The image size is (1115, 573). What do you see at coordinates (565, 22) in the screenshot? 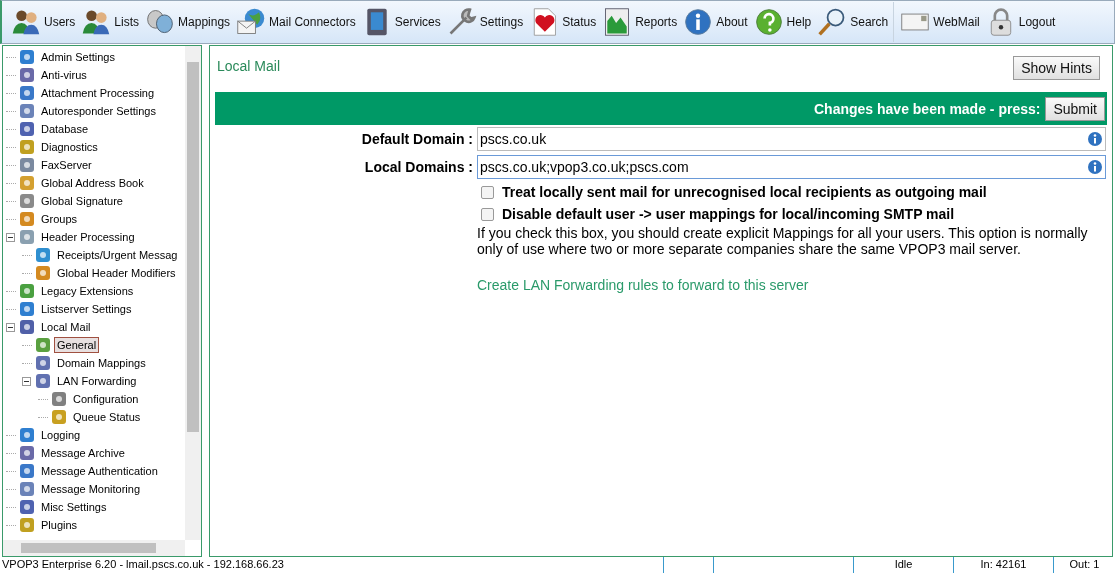
I see `toolbar-button: Status` at bounding box center [565, 22].